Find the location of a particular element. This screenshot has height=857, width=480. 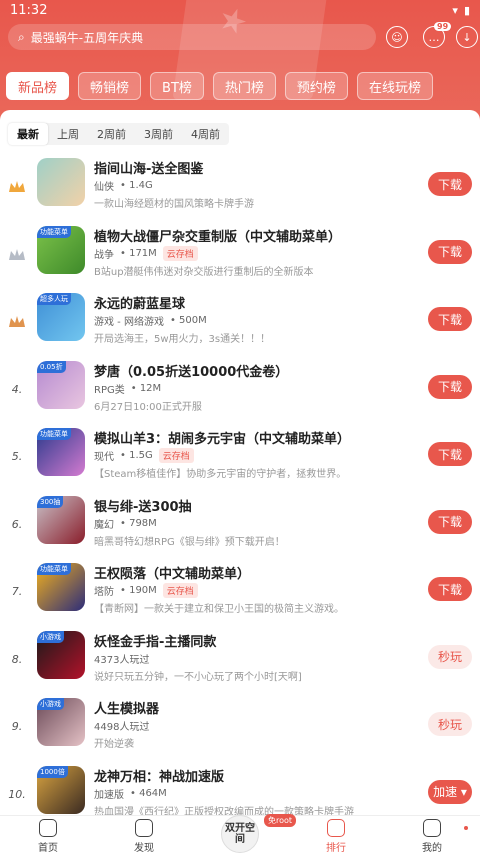

game-title: 王权陨落（中文辅助菜单） is located at coordinates (172, 572).